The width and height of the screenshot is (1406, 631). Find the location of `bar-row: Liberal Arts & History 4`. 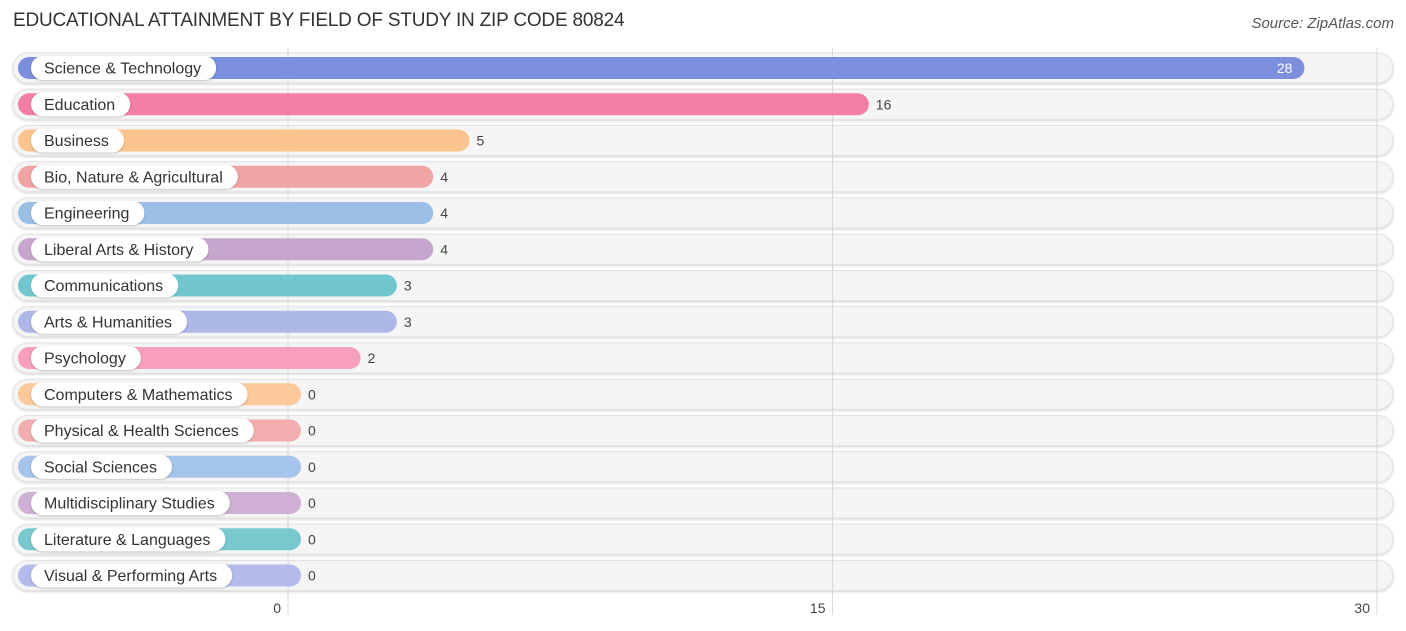

bar-row: Liberal Arts & History 4 is located at coordinates (233, 249).